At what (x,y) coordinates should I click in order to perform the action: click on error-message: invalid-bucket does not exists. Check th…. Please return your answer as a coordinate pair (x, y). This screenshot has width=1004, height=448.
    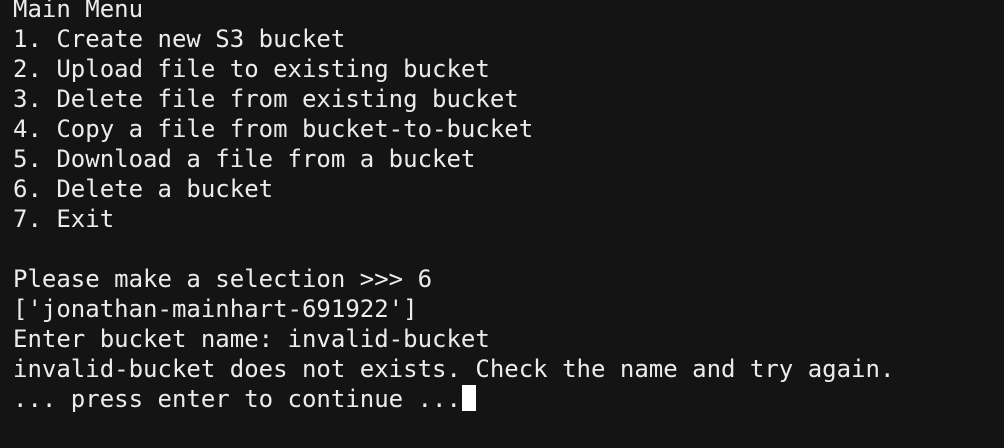
    Looking at the image, I should click on (454, 369).